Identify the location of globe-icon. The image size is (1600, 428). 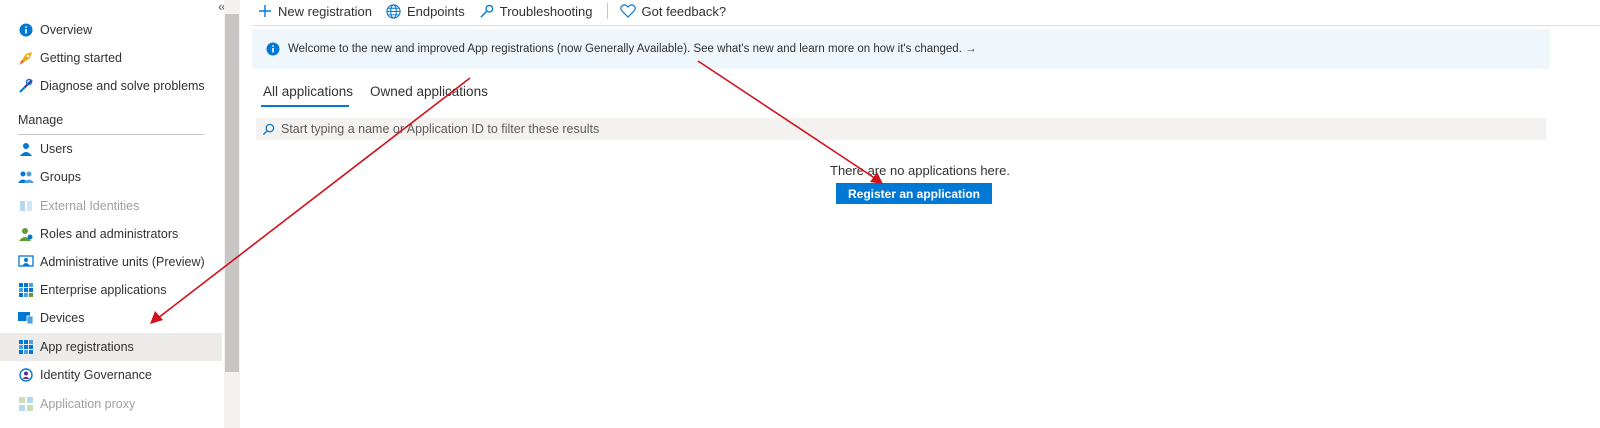
(393, 11).